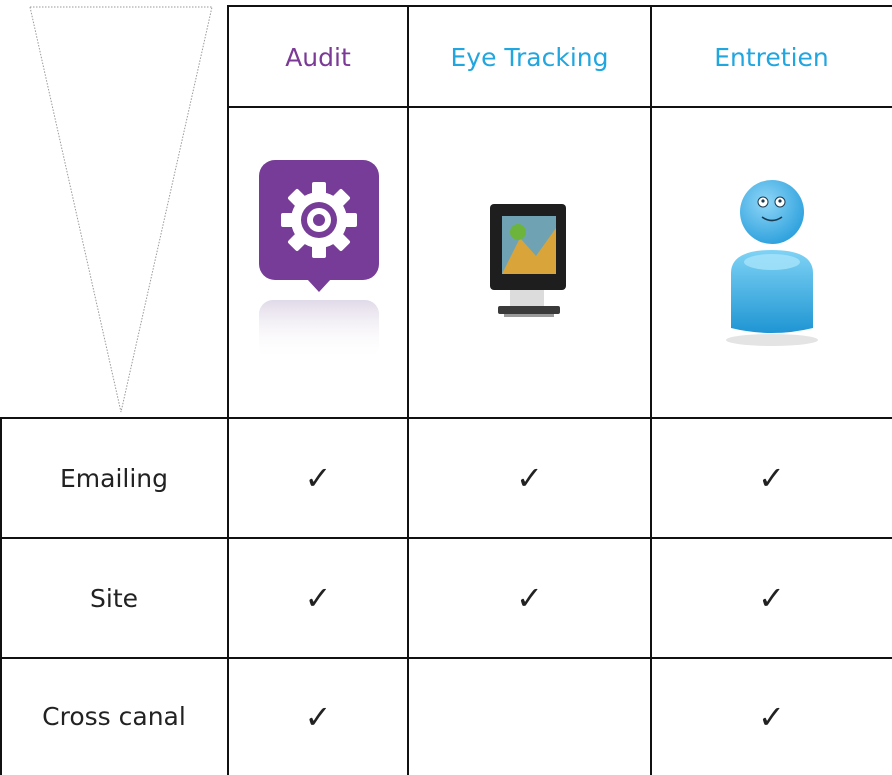  I want to click on row-label-emailing-text: Emailing, so click(114, 478).